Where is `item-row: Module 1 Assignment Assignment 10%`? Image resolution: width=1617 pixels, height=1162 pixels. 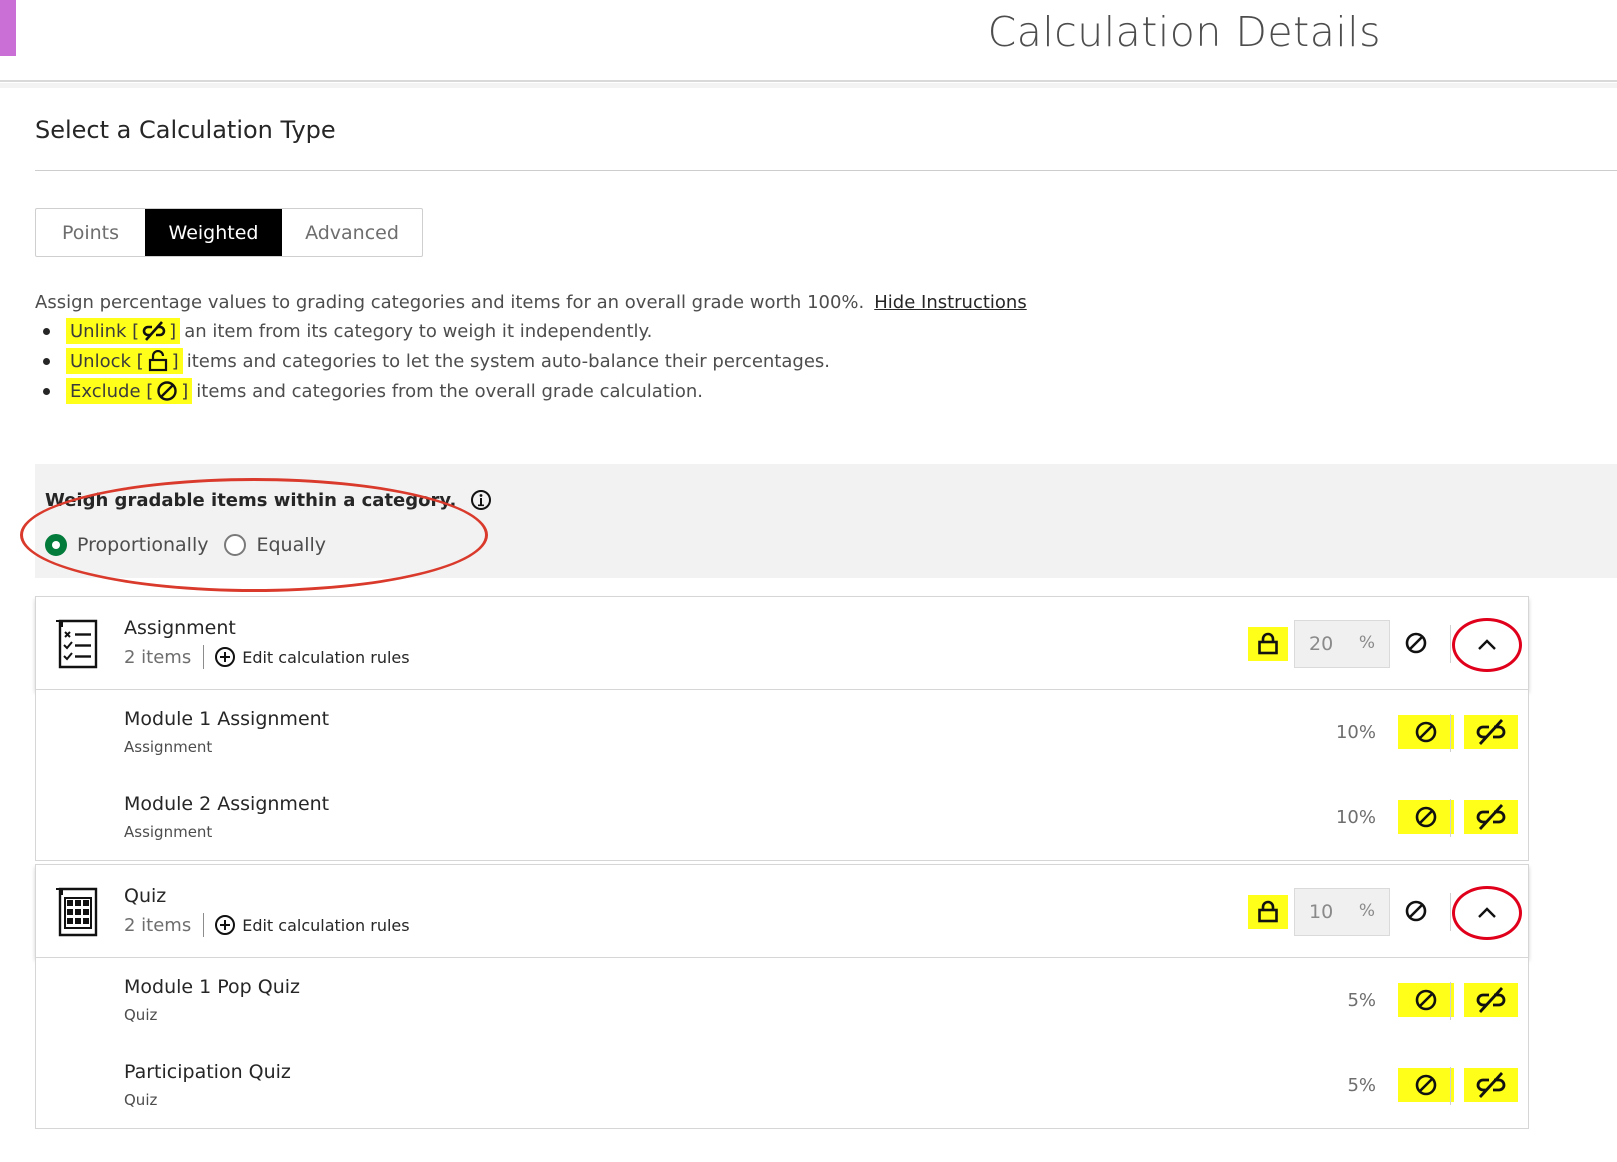
item-row: Module 1 Assignment Assignment 10% is located at coordinates (782, 733).